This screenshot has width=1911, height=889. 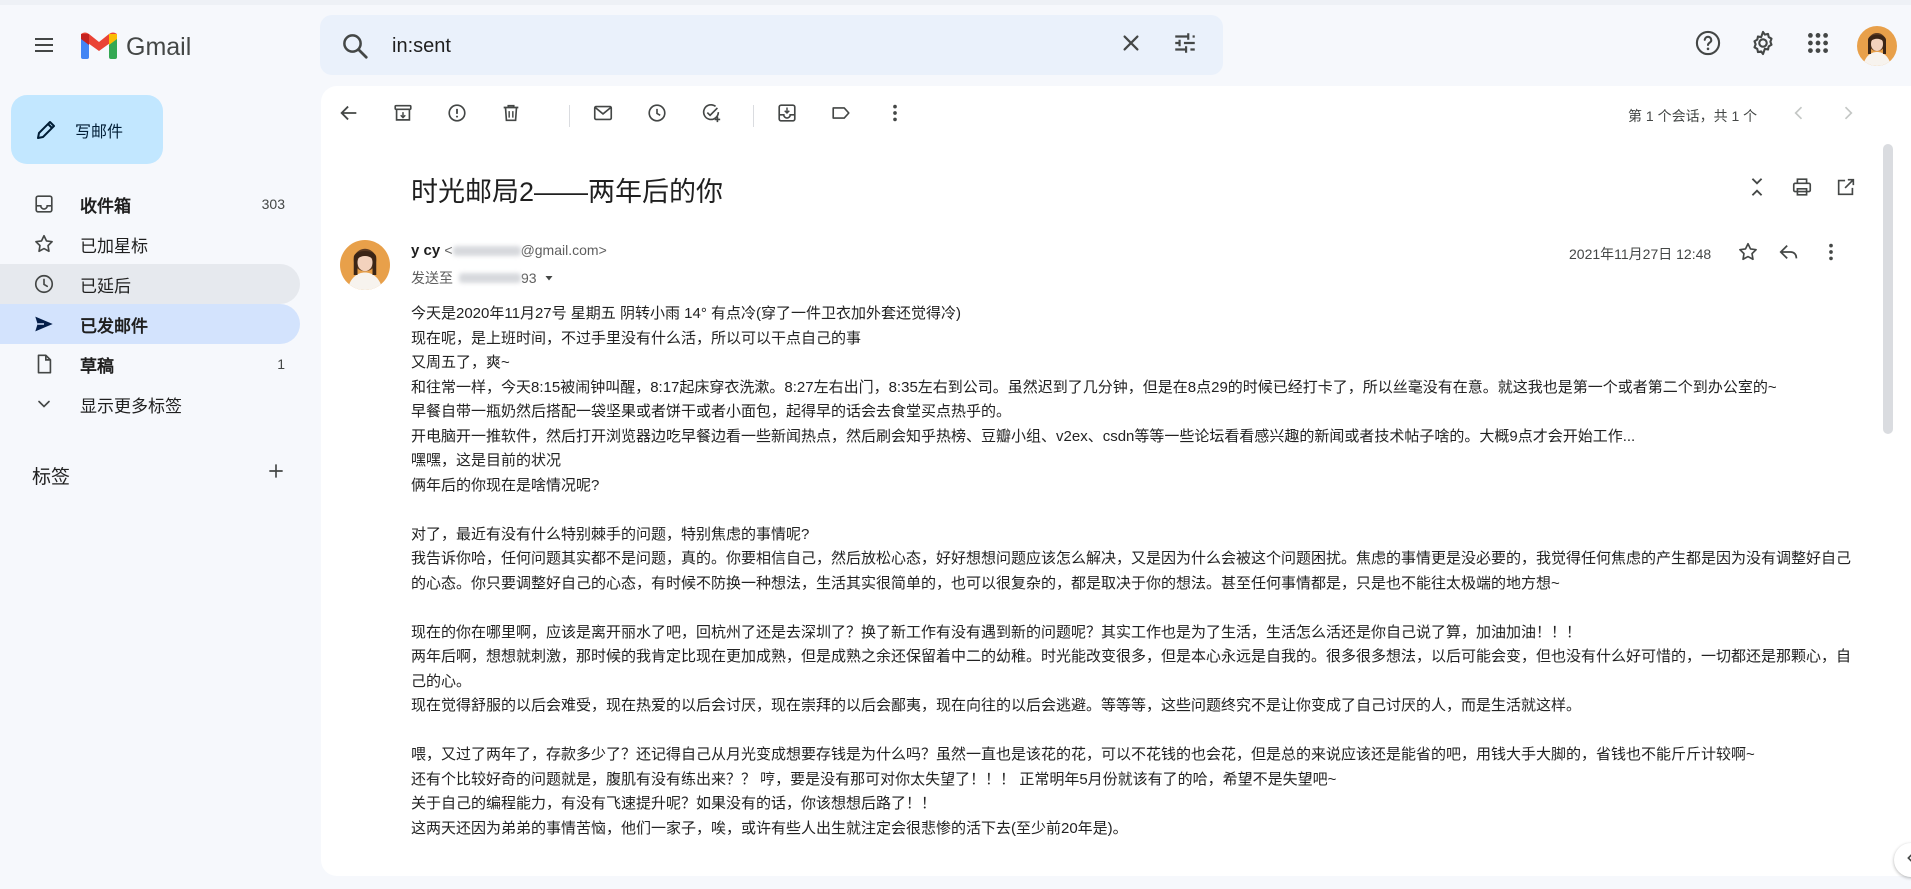 I want to click on sidebar-item-label: 草稿, so click(x=97, y=366).